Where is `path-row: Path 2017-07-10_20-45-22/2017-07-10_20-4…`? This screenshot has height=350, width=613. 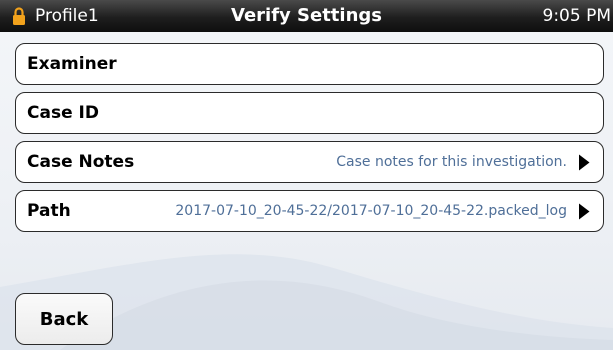 path-row: Path 2017-07-10_20-45-22/2017-07-10_20-4… is located at coordinates (309, 211).